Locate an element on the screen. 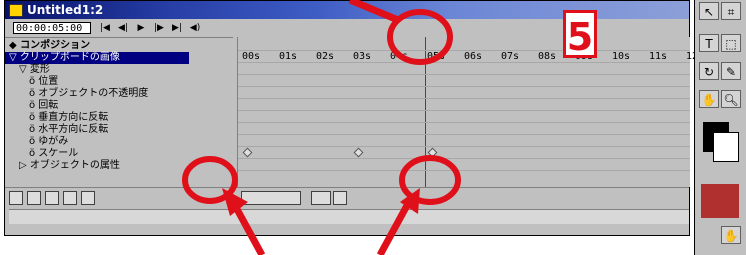 This screenshot has height=255, width=746. layer-row: ▽ クリップボードの画像 is located at coordinates (97, 58).